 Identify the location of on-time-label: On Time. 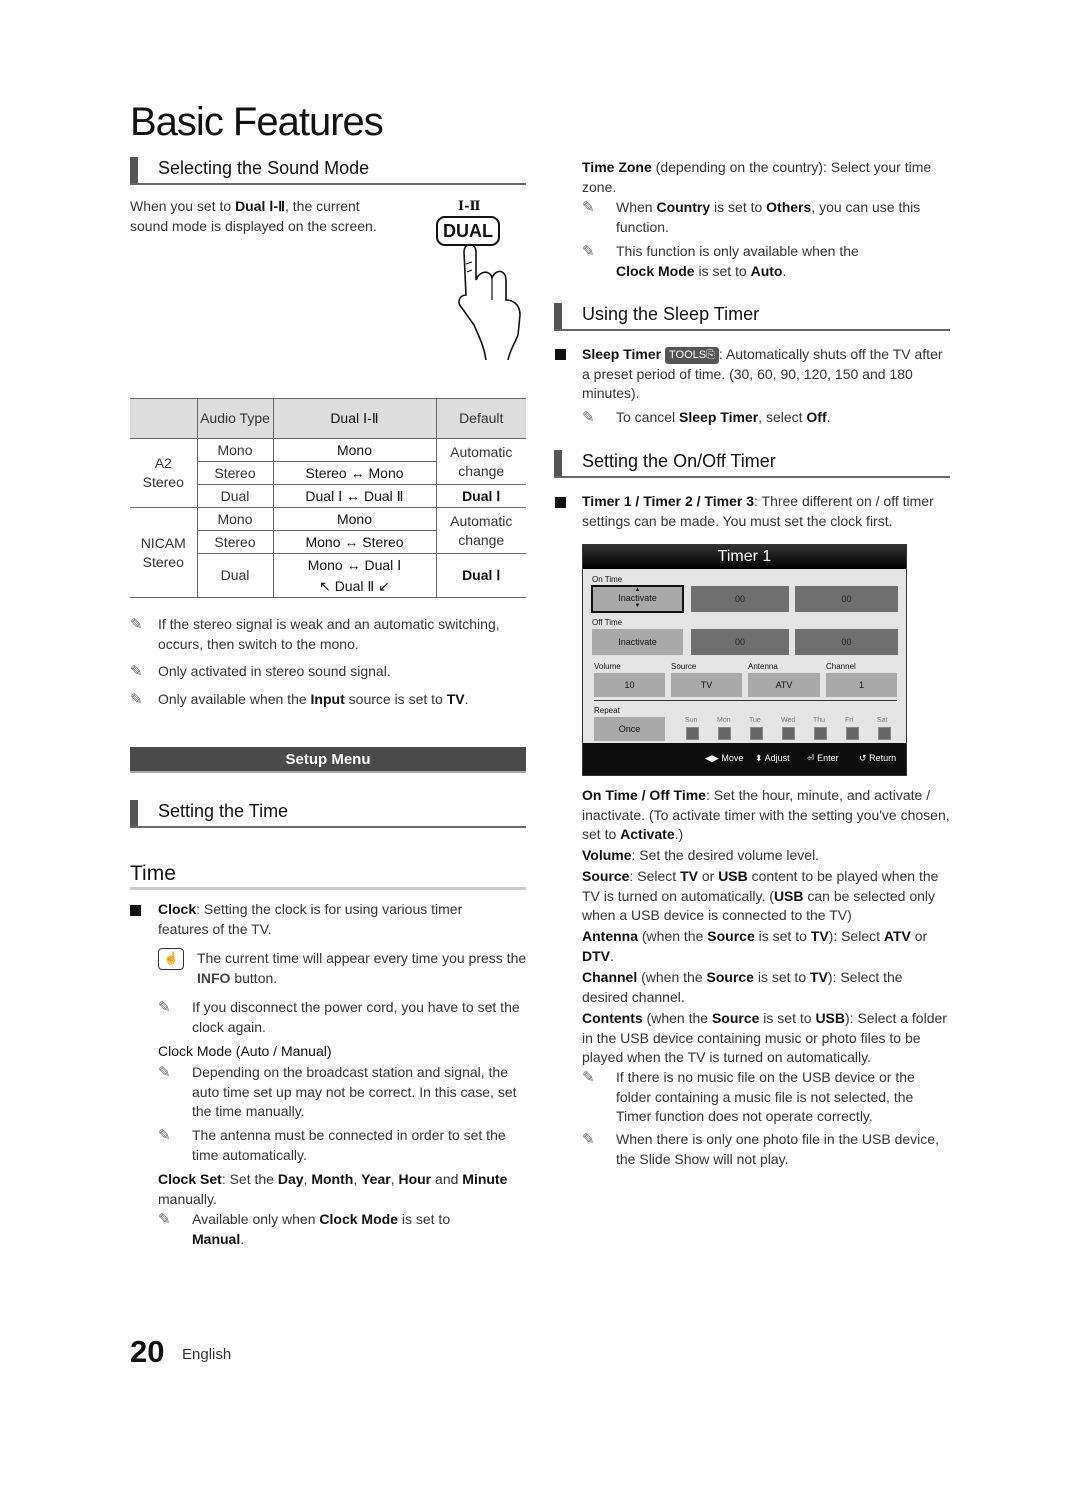
(607, 579).